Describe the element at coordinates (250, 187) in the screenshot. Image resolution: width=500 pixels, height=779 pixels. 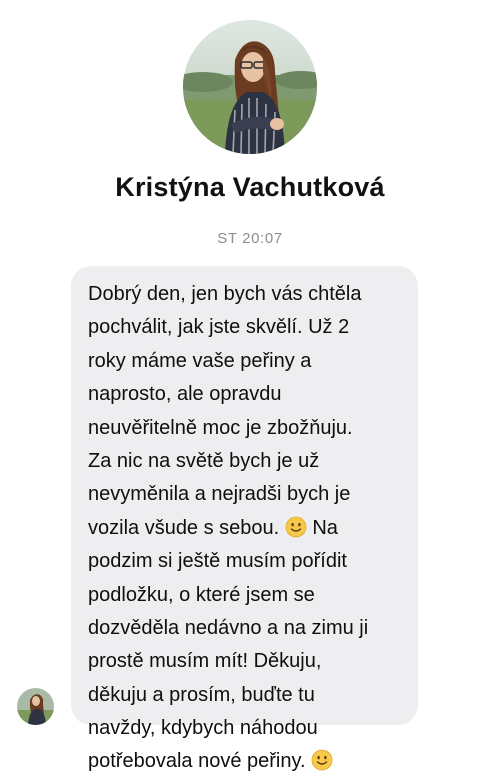
I see `contact-name: Kristýna Vachutková` at that location.